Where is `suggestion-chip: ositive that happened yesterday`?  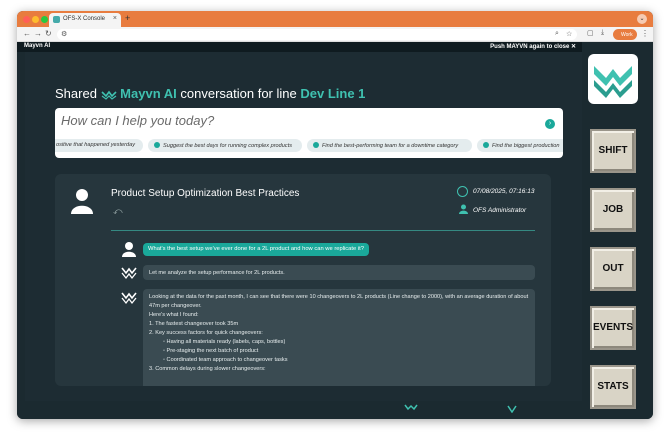
suggestion-chip: ositive that happened yesterday is located at coordinates (99, 145).